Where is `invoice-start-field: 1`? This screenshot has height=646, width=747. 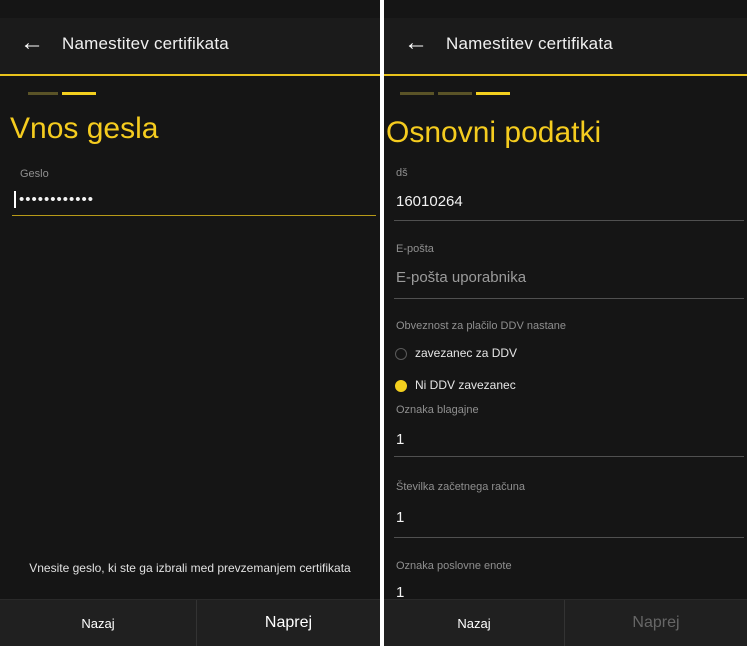
invoice-start-field: 1 is located at coordinates (400, 517).